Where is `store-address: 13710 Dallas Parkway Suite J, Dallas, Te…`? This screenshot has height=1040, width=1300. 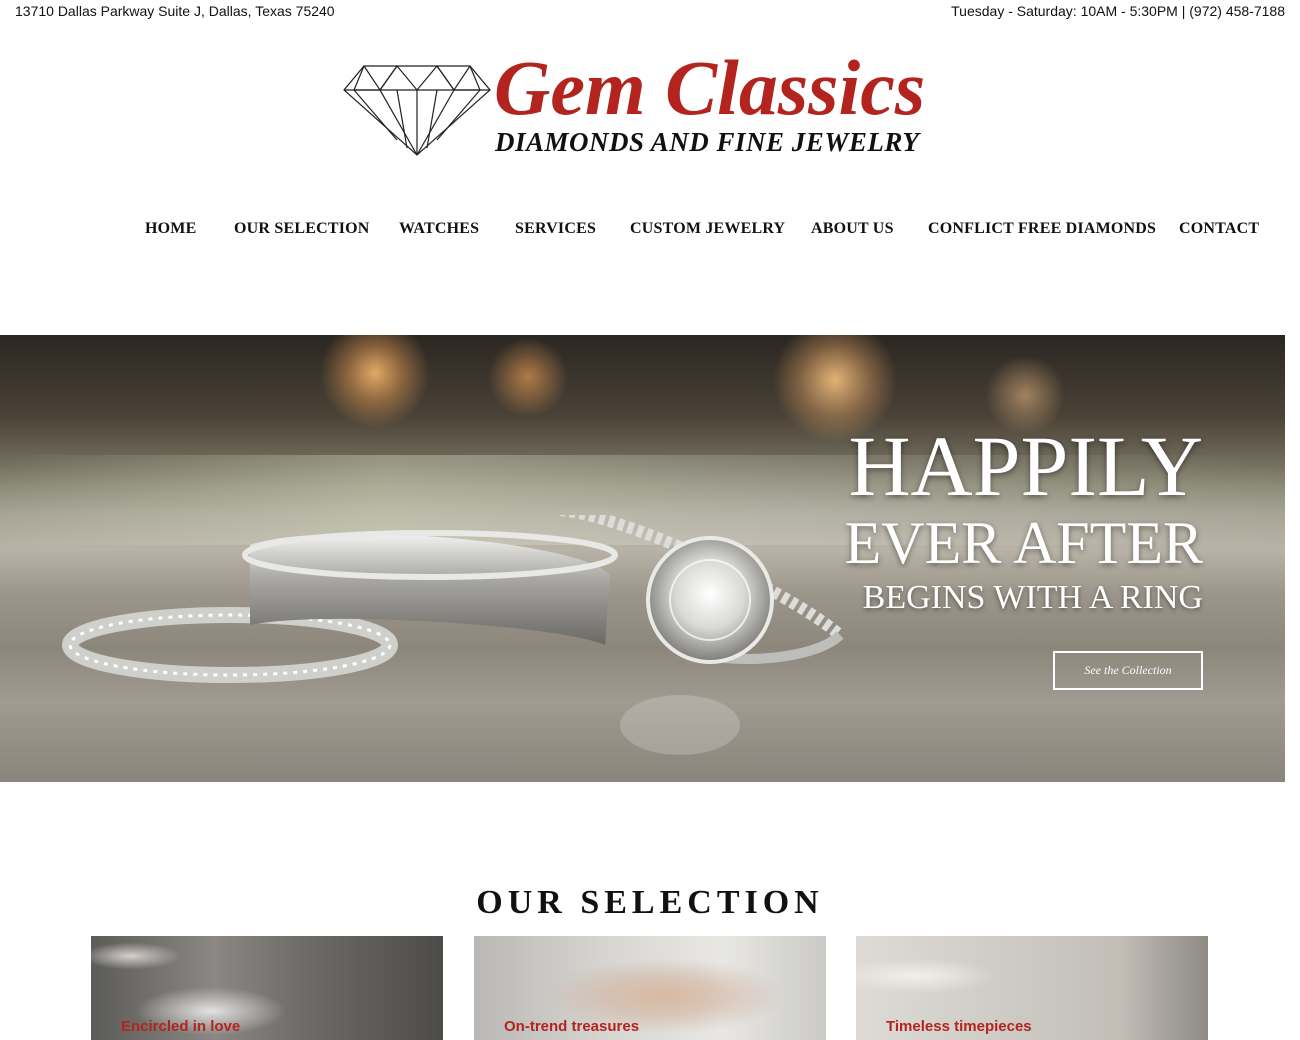
store-address: 13710 Dallas Parkway Suite J, Dallas, Te… is located at coordinates (175, 11).